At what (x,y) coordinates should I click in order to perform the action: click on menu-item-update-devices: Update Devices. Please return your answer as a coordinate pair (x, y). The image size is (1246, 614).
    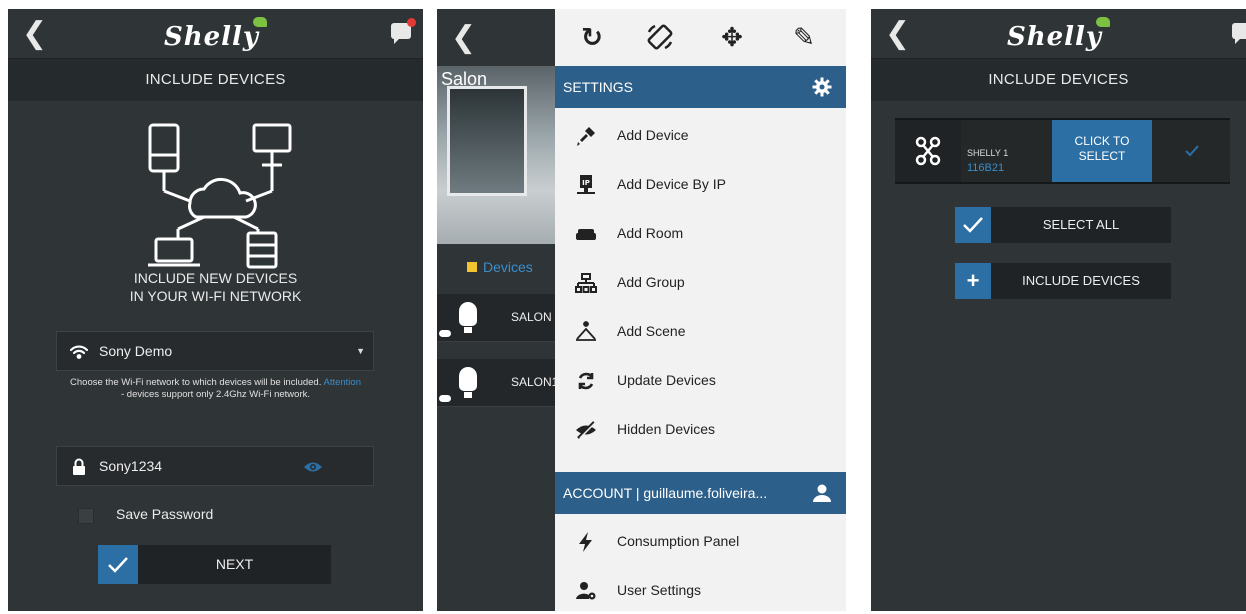
    Looking at the image, I should click on (700, 381).